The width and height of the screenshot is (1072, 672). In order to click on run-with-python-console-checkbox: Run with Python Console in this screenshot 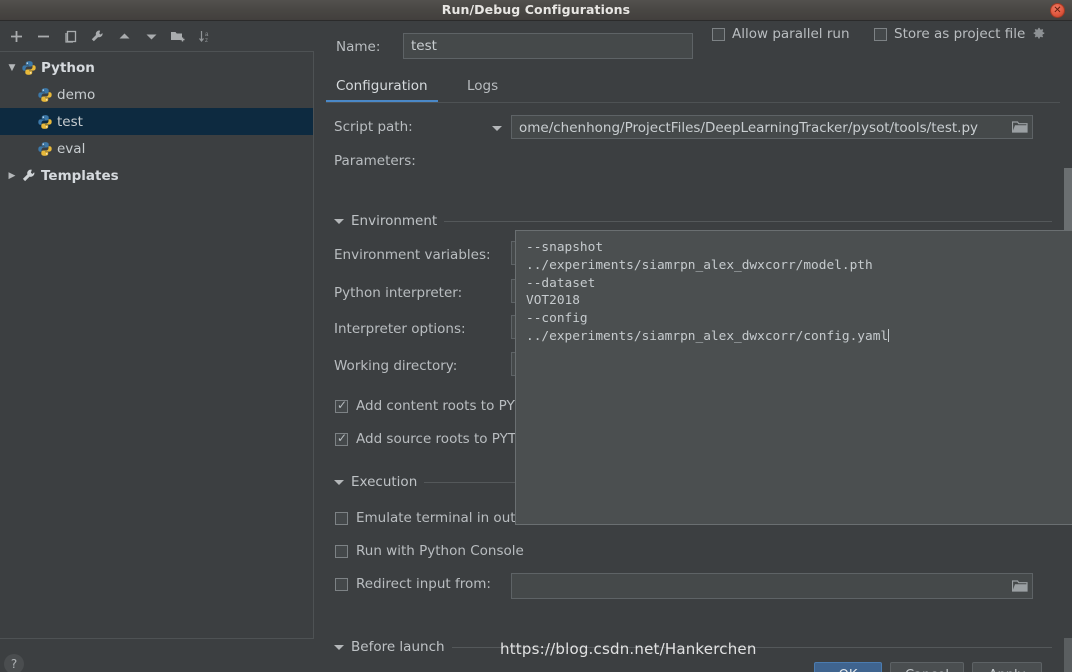, I will do `click(429, 551)`.